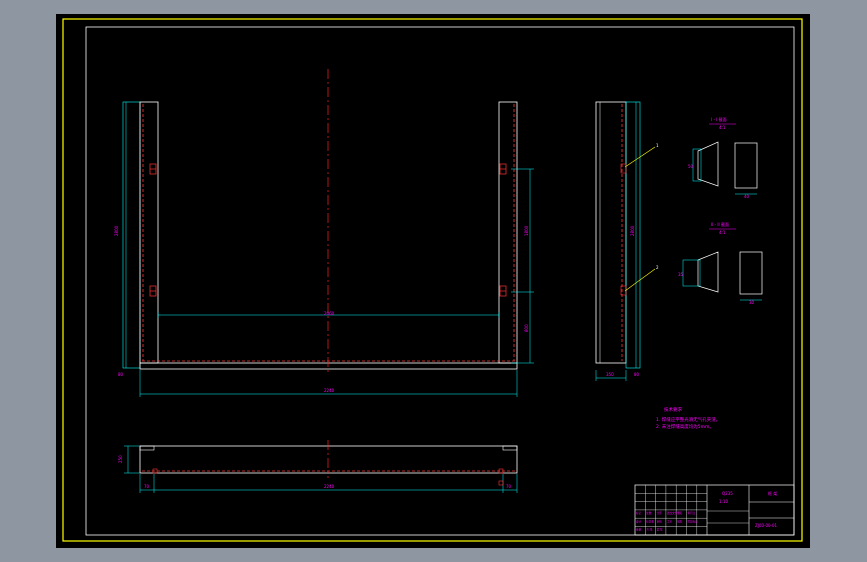 The image size is (867, 562). Describe the element at coordinates (510, 448) in the screenshot. I see `plan-end-right` at that location.